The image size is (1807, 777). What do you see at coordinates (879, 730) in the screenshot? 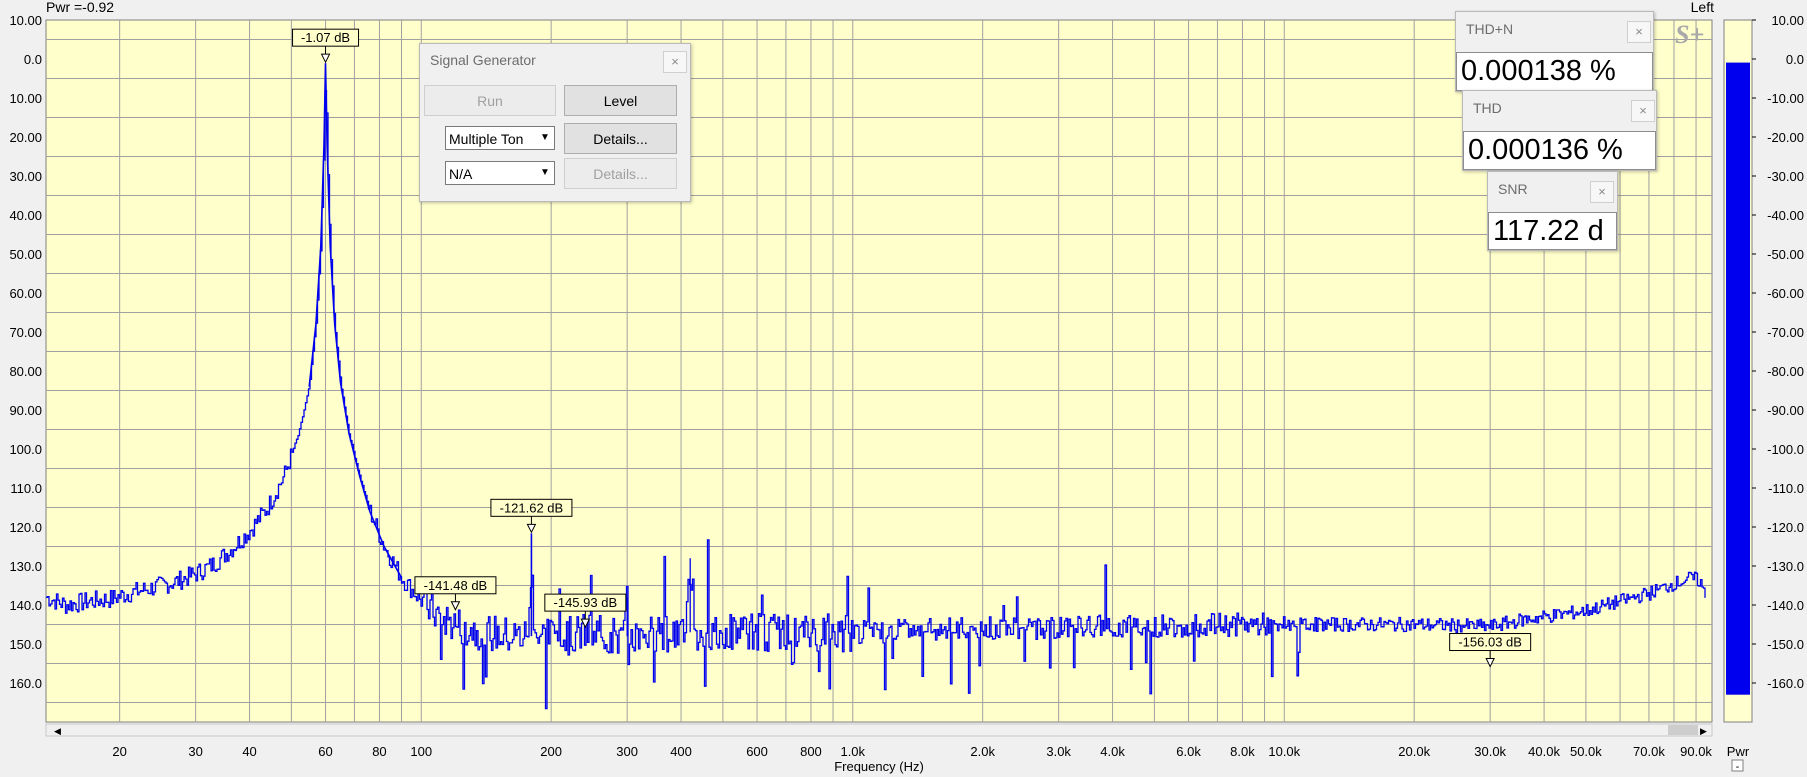
I see `horizontal-scrollbar` at bounding box center [879, 730].